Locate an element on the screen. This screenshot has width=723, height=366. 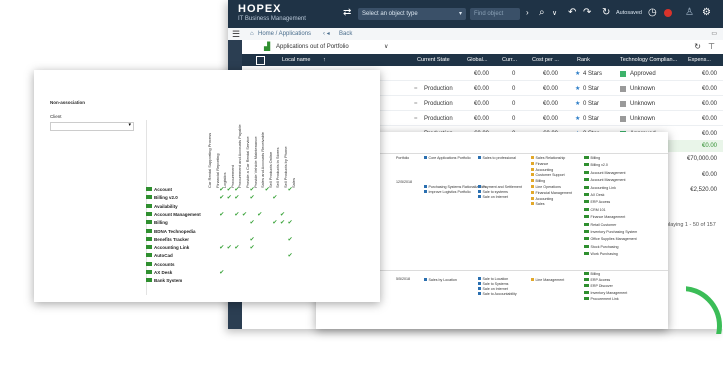
comment-icon: ▭ is located at coordinates (714, 34).